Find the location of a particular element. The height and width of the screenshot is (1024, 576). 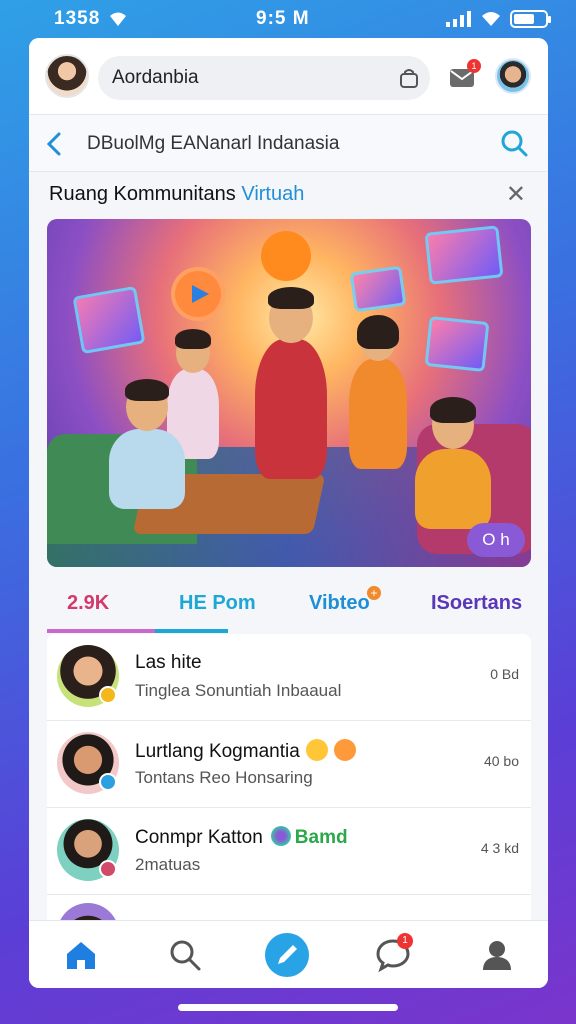

tab-members: 2.9K is located at coordinates (88, 603).